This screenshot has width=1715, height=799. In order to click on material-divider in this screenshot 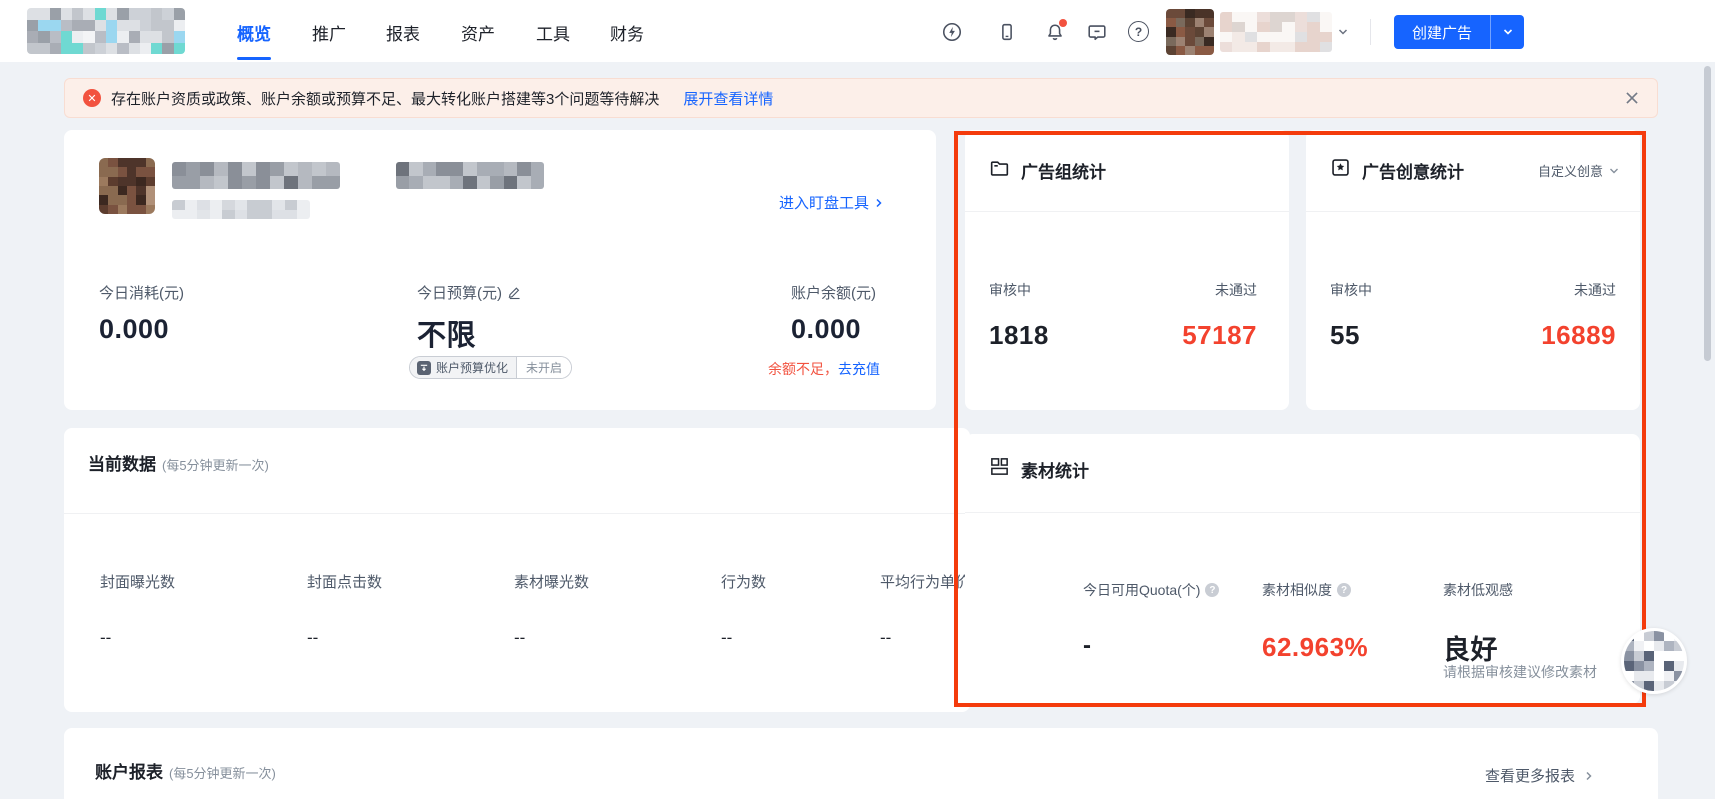, I will do `click(1302, 512)`.